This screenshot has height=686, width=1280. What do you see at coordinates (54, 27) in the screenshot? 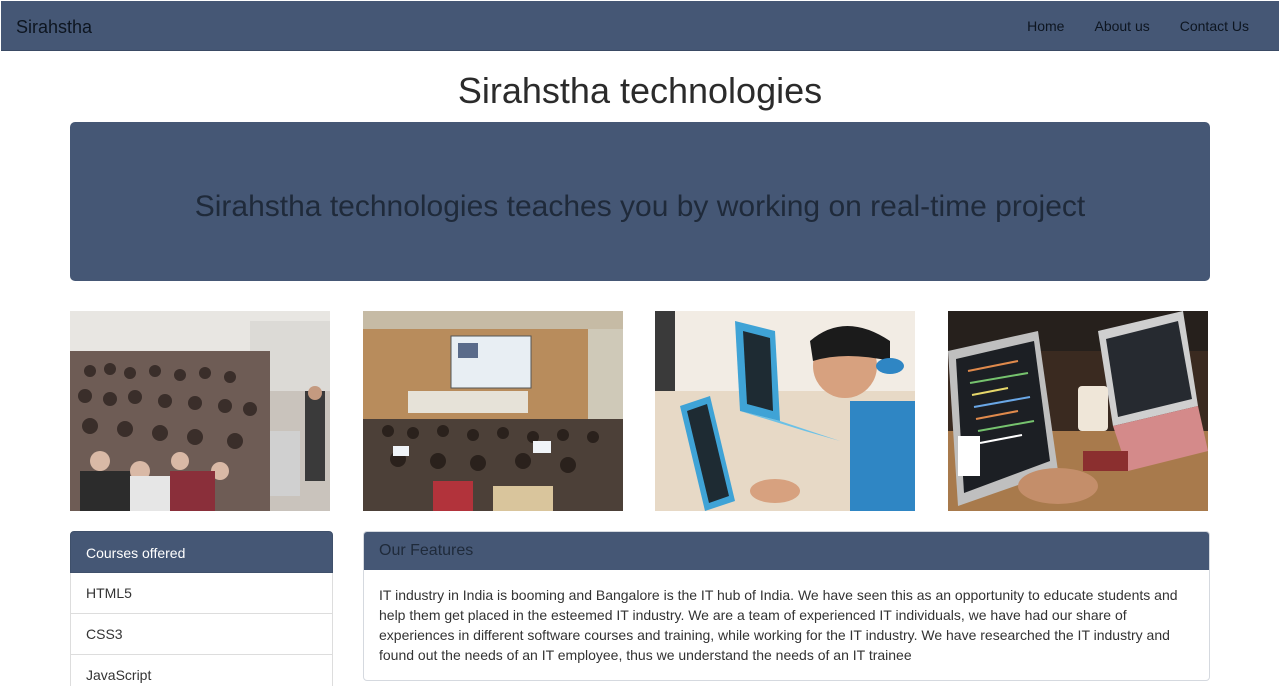
I see `navbar-brand: Sirahstha` at bounding box center [54, 27].